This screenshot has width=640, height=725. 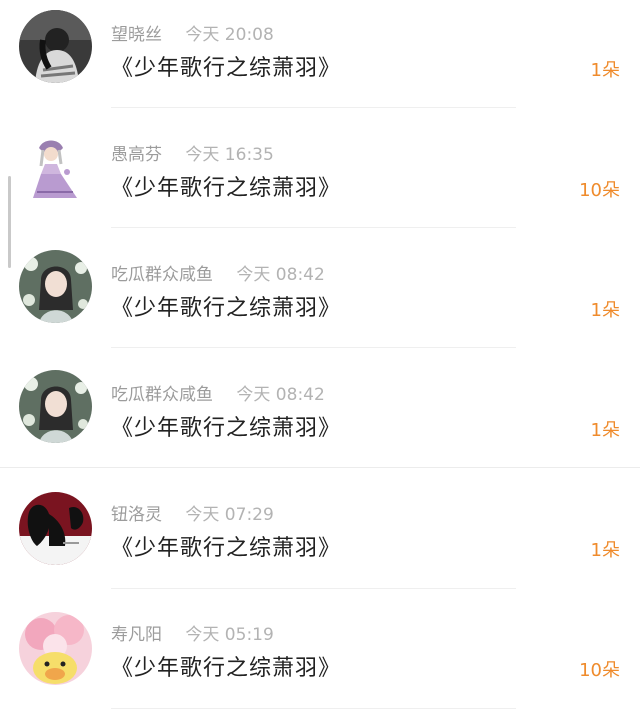 I want to click on avatar-figure-icon, so click(x=55, y=166).